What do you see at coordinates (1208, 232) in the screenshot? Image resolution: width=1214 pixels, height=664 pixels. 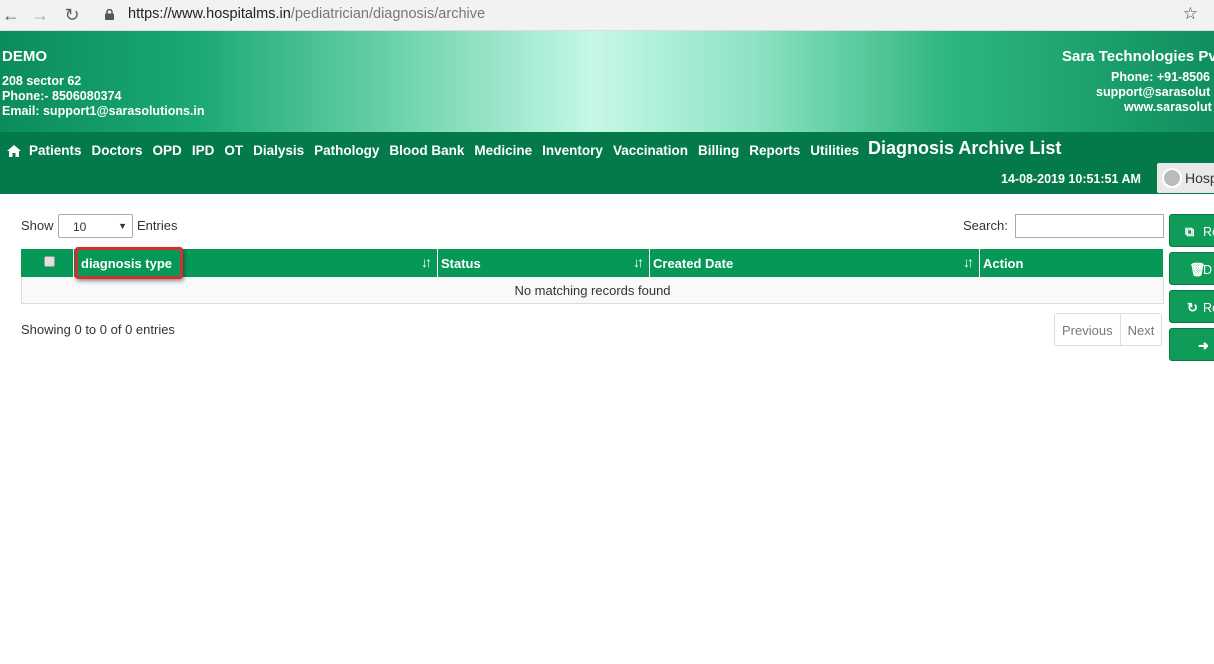 I see `restore-label: Re` at bounding box center [1208, 232].